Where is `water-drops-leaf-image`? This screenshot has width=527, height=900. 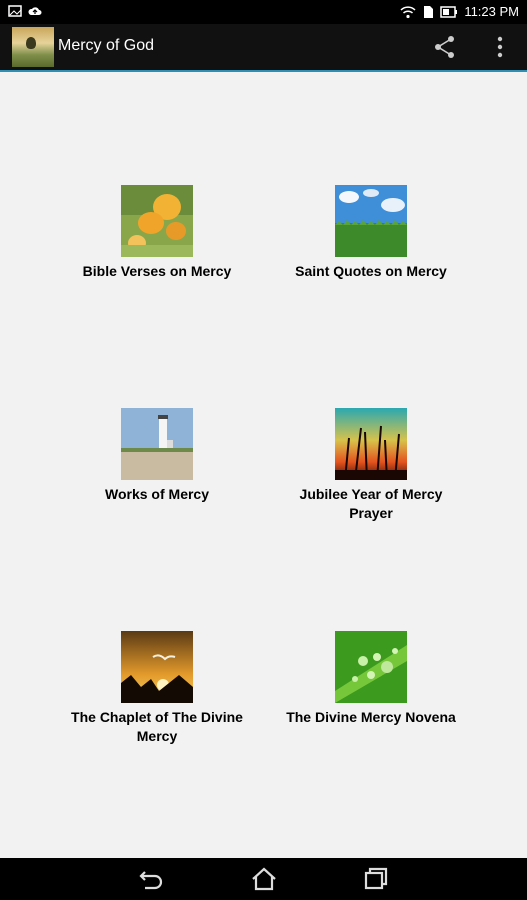
water-drops-leaf-image is located at coordinates (371, 667).